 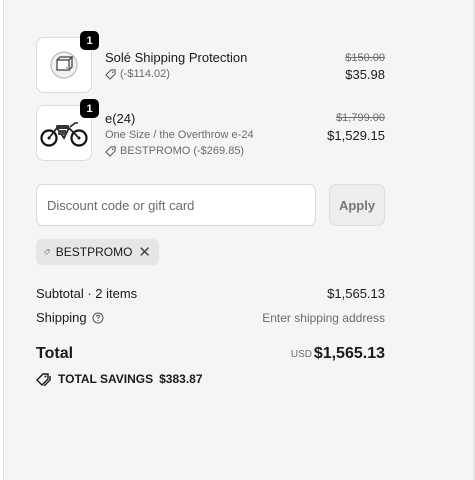 What do you see at coordinates (106, 379) in the screenshot?
I see `savings-label: TOTAL SAVINGS` at bounding box center [106, 379].